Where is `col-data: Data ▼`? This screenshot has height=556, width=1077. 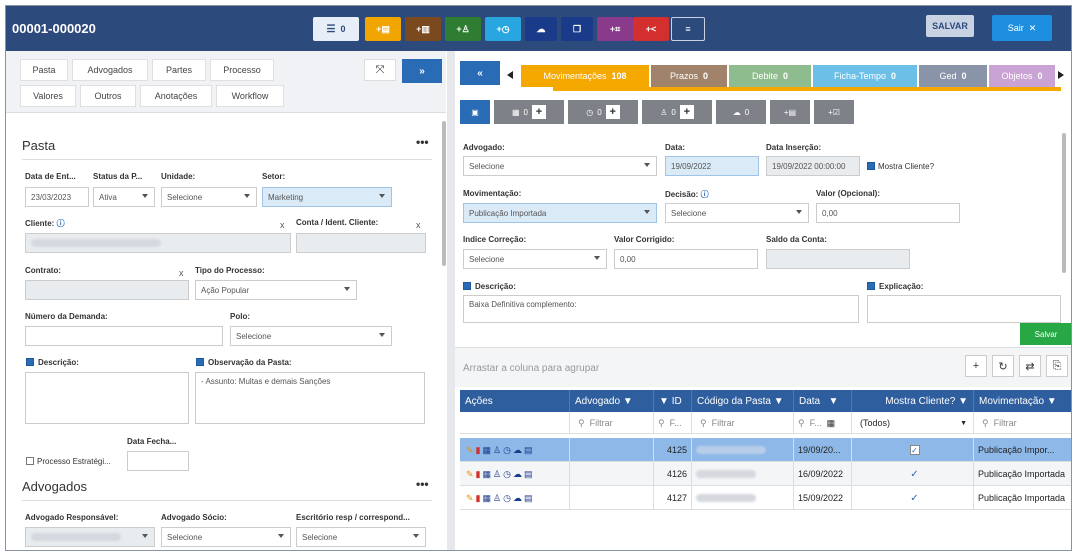 col-data: Data ▼ is located at coordinates (823, 401).